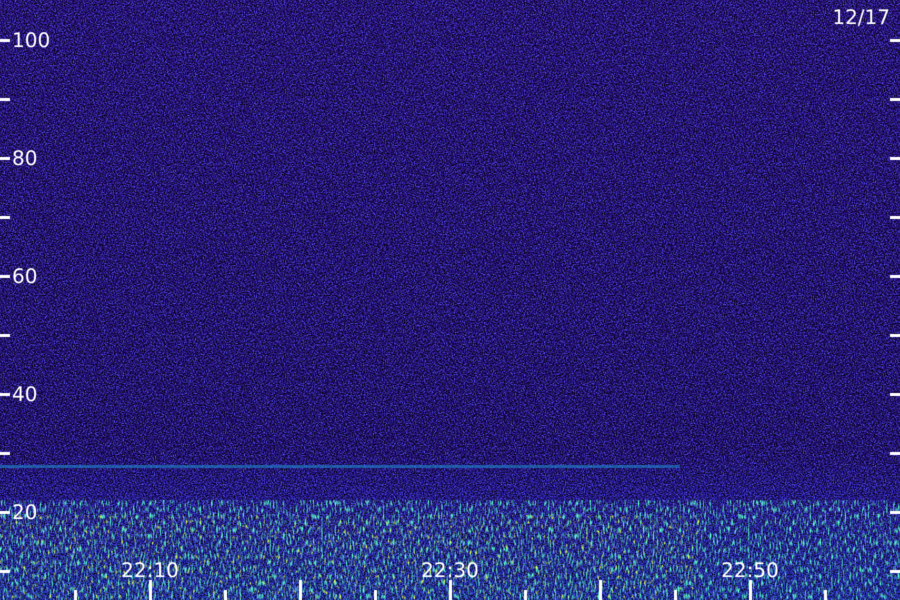 The image size is (900, 600). What do you see at coordinates (861, 17) in the screenshot?
I see `date-label: 12/17` at bounding box center [861, 17].